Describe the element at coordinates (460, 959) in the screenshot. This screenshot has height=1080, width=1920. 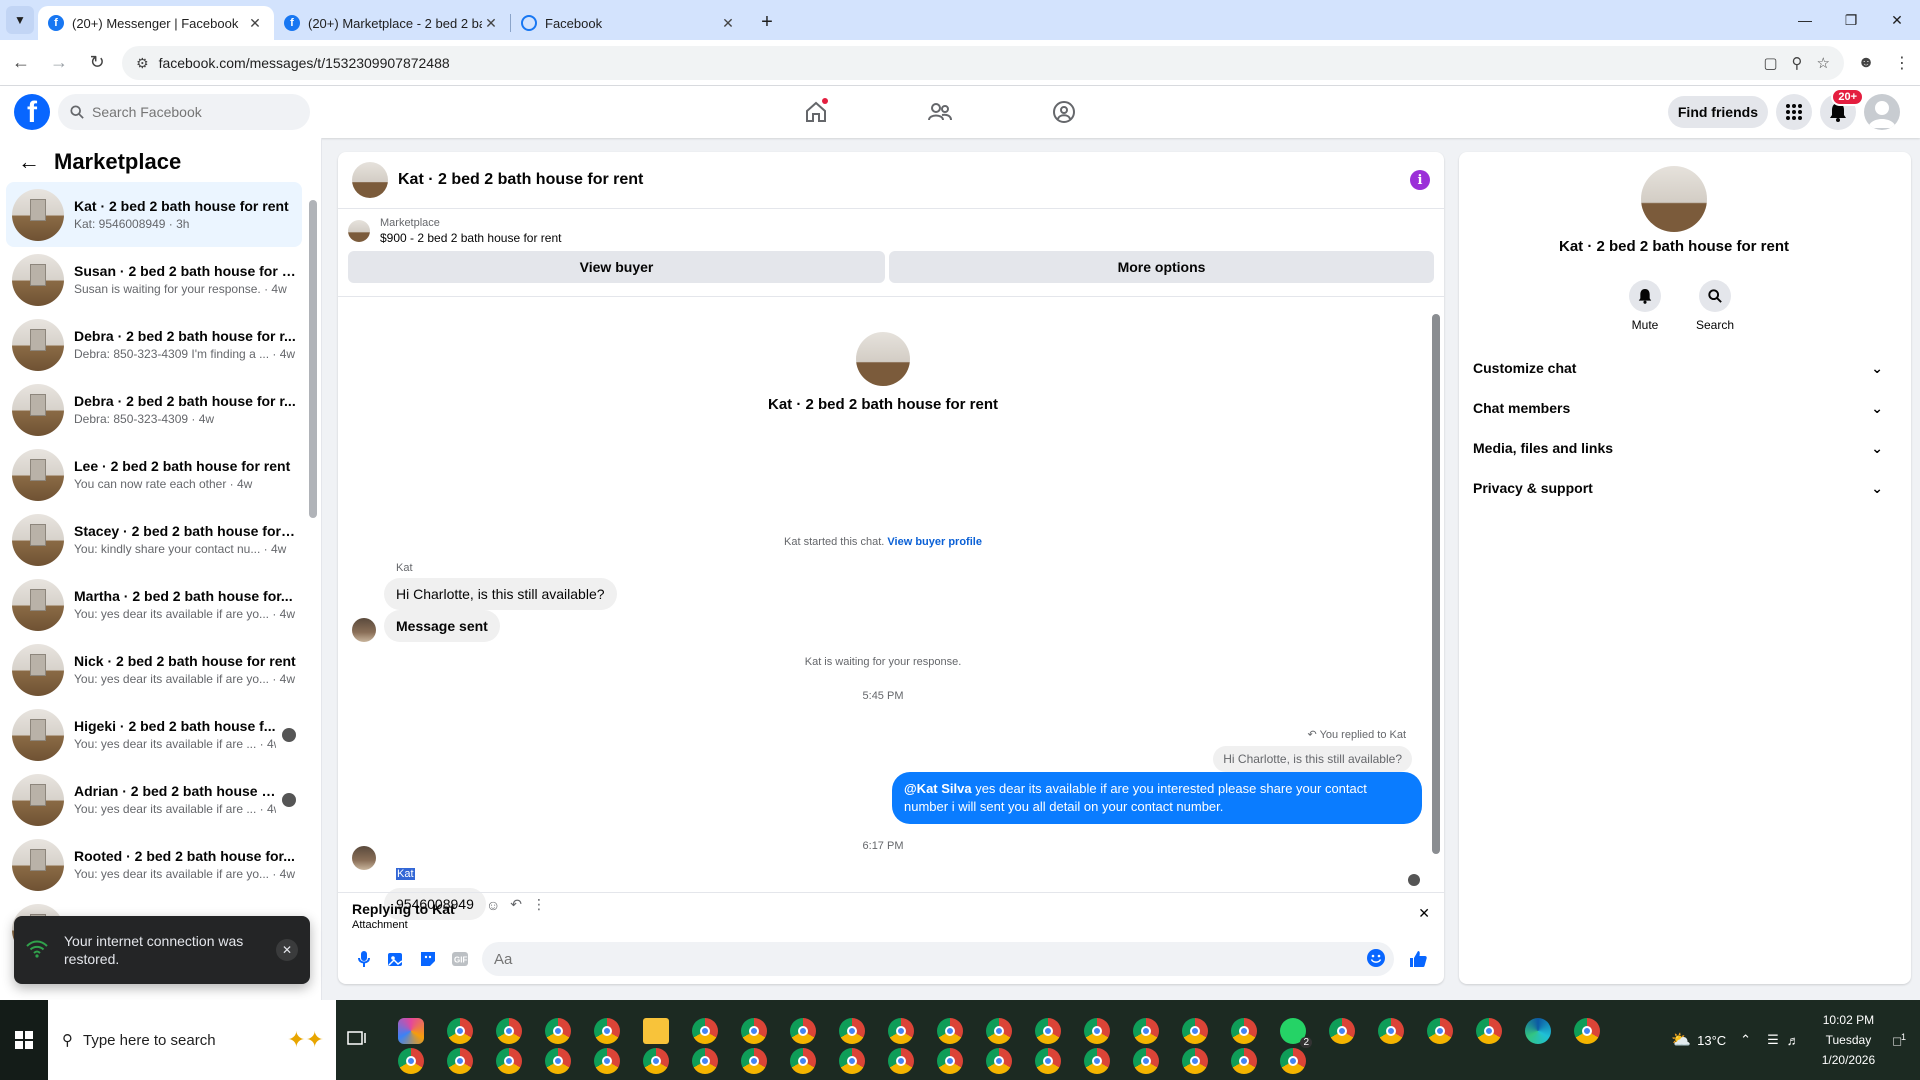
I see `gif-icon: GIF` at that location.